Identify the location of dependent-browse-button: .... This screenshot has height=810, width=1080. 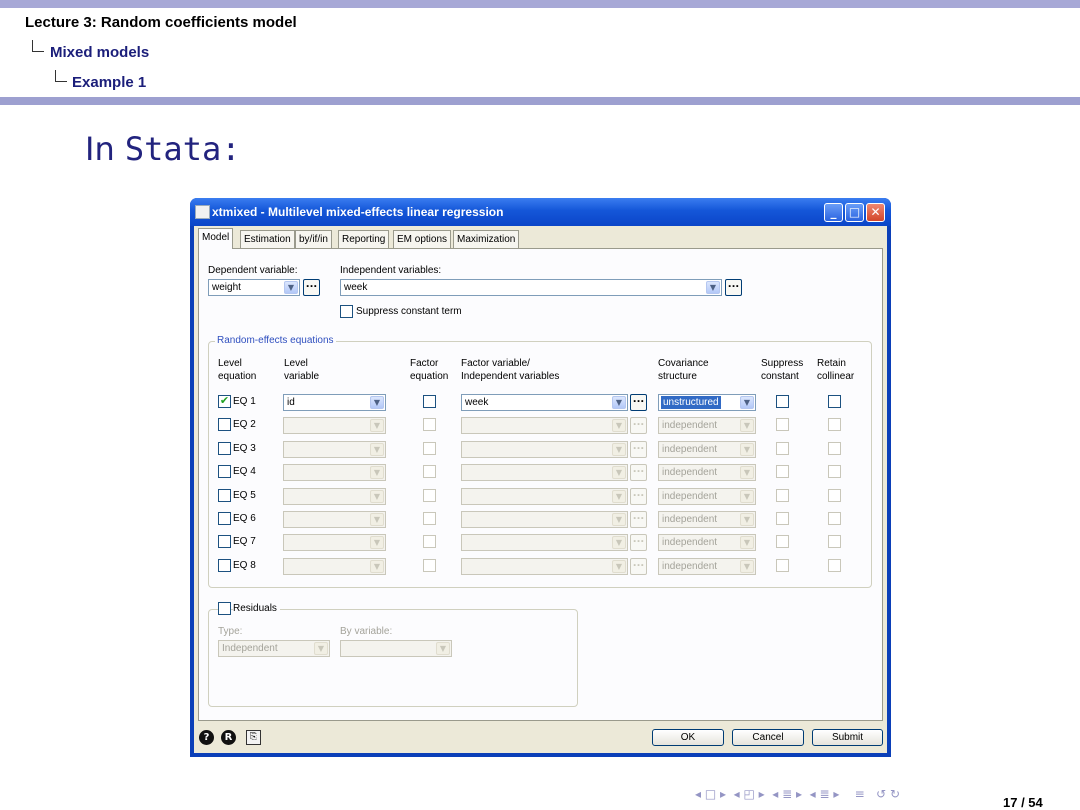
(311, 287).